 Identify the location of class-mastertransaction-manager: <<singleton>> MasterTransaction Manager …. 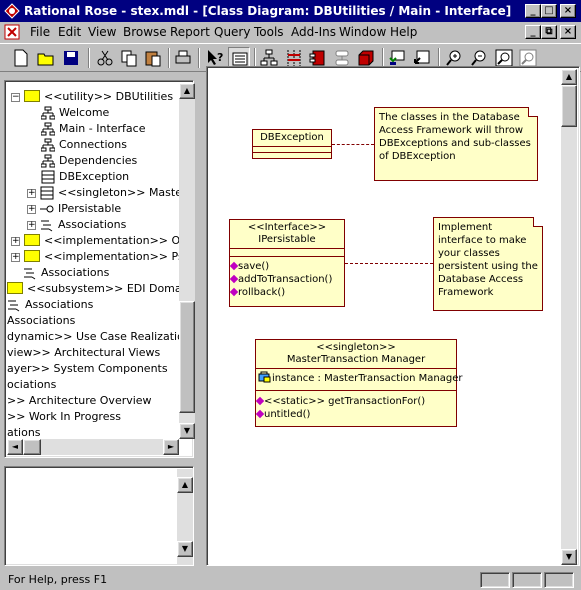
(358, 383).